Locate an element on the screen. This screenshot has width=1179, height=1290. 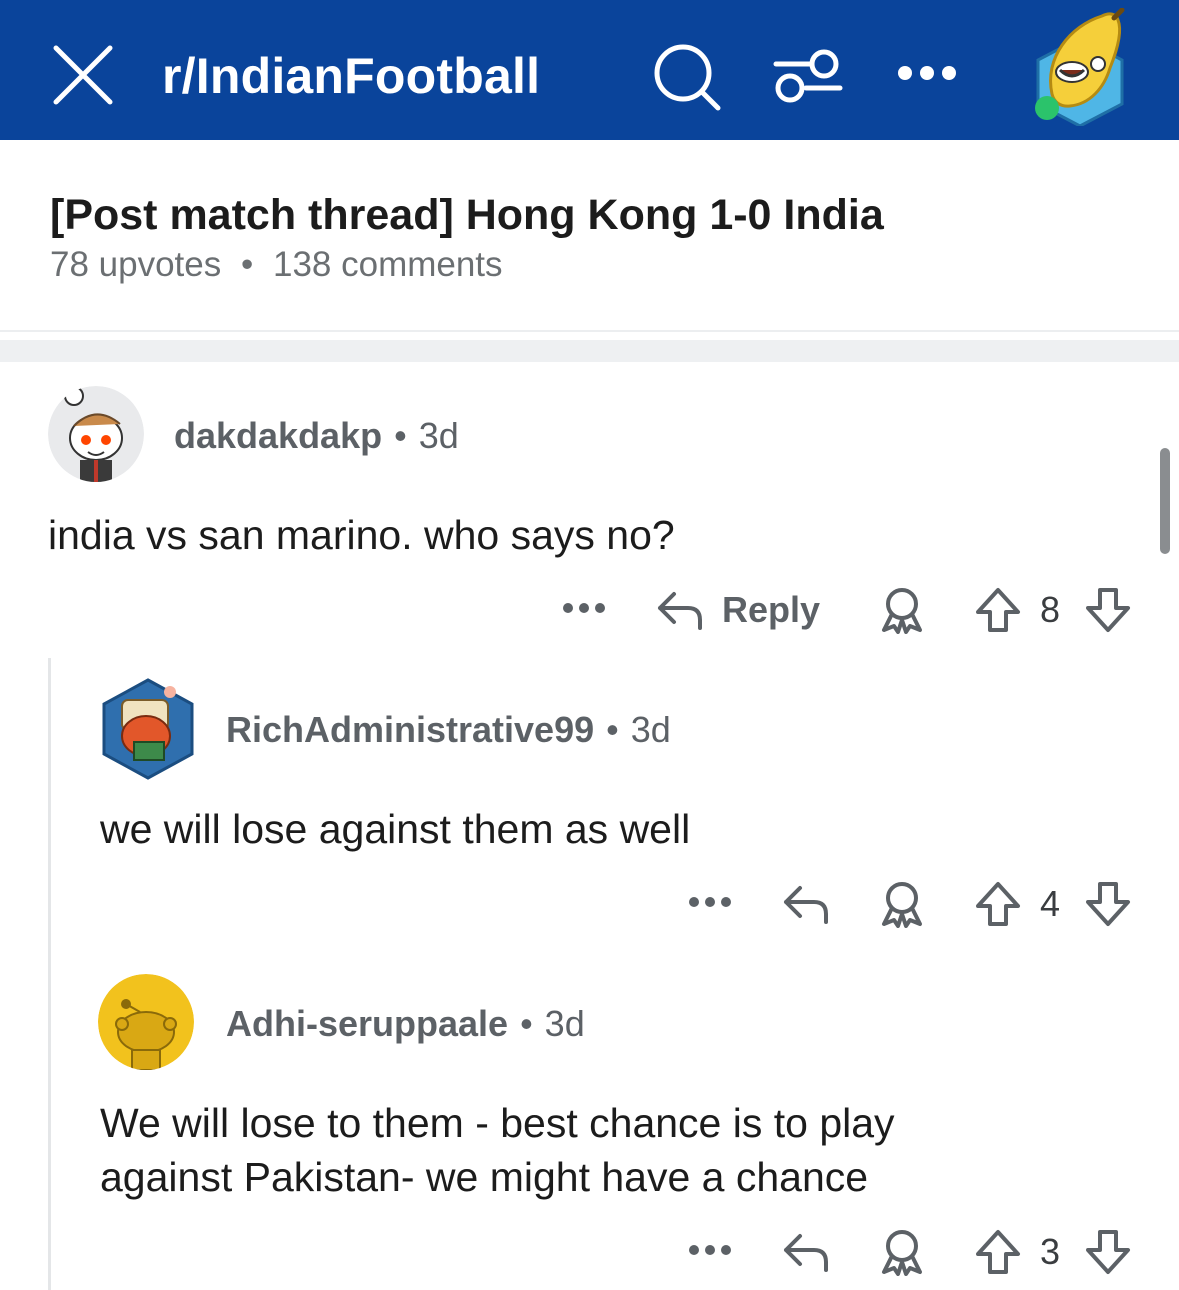
more-options-icon is located at coordinates (710, 1250).